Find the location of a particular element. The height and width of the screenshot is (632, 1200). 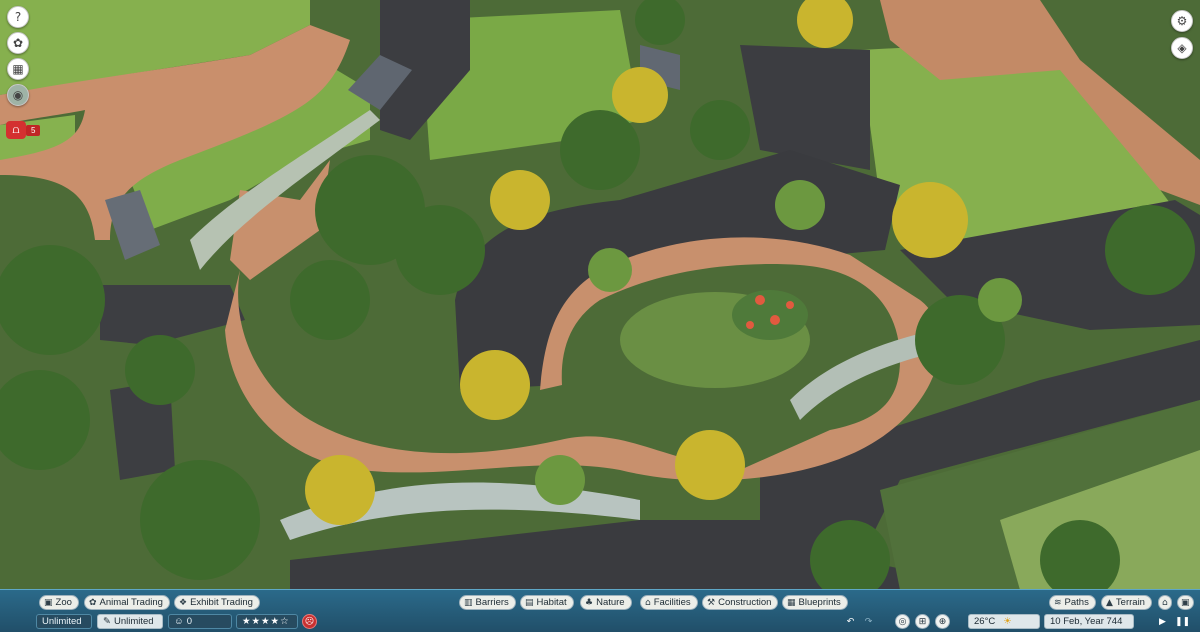

grid-toggle-button: ⊕ is located at coordinates (942, 621).